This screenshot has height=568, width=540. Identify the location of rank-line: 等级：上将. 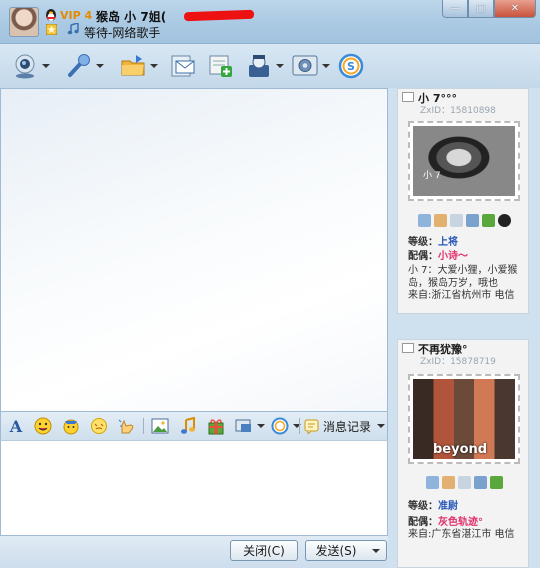
(433, 240).